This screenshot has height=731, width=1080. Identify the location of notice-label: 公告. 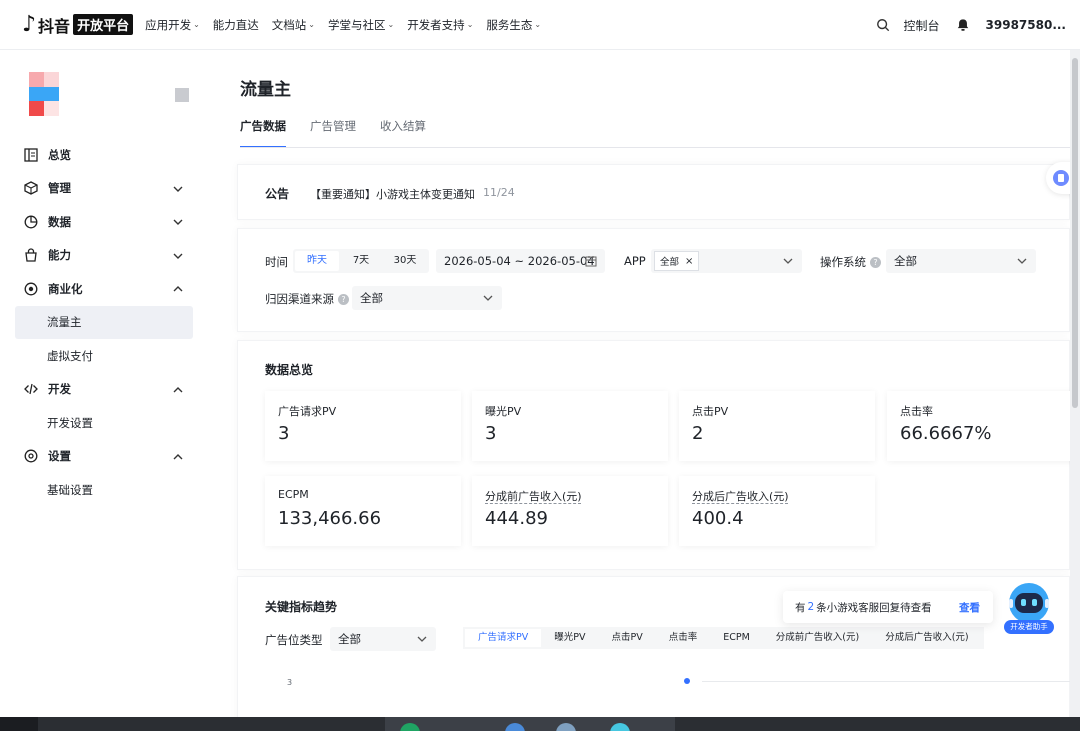
(277, 194).